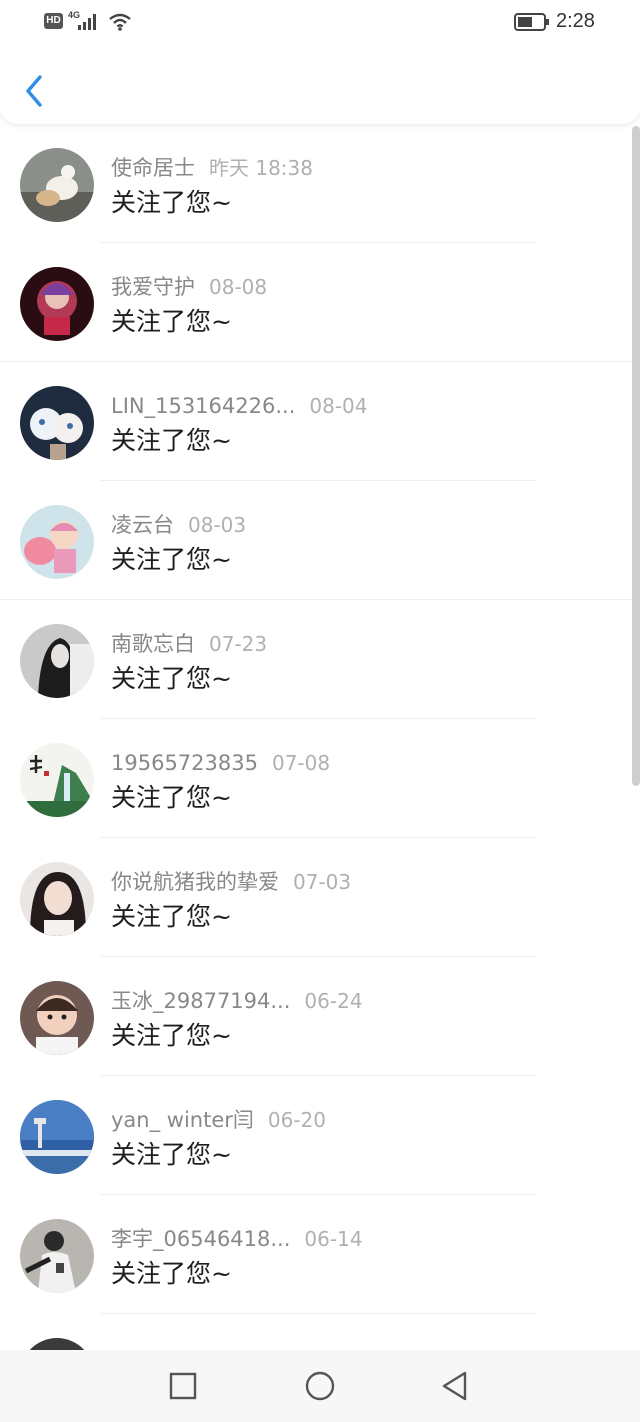 The image size is (640, 1422). I want to click on name-line: 19565723835 07-08, so click(220, 763).